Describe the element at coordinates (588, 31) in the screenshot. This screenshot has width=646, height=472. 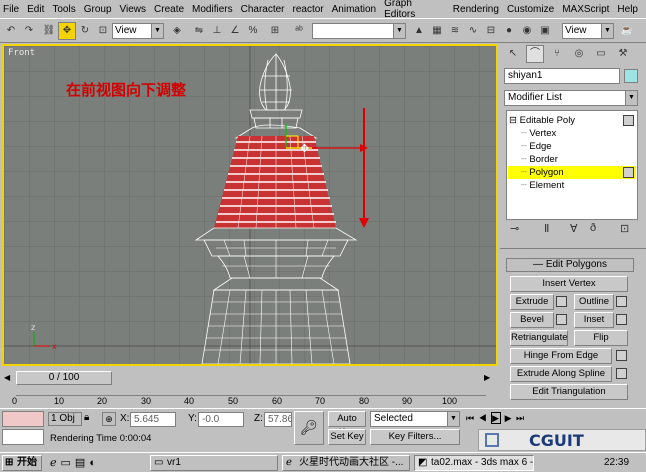
I see `render-type-dropdown: View ▼` at that location.